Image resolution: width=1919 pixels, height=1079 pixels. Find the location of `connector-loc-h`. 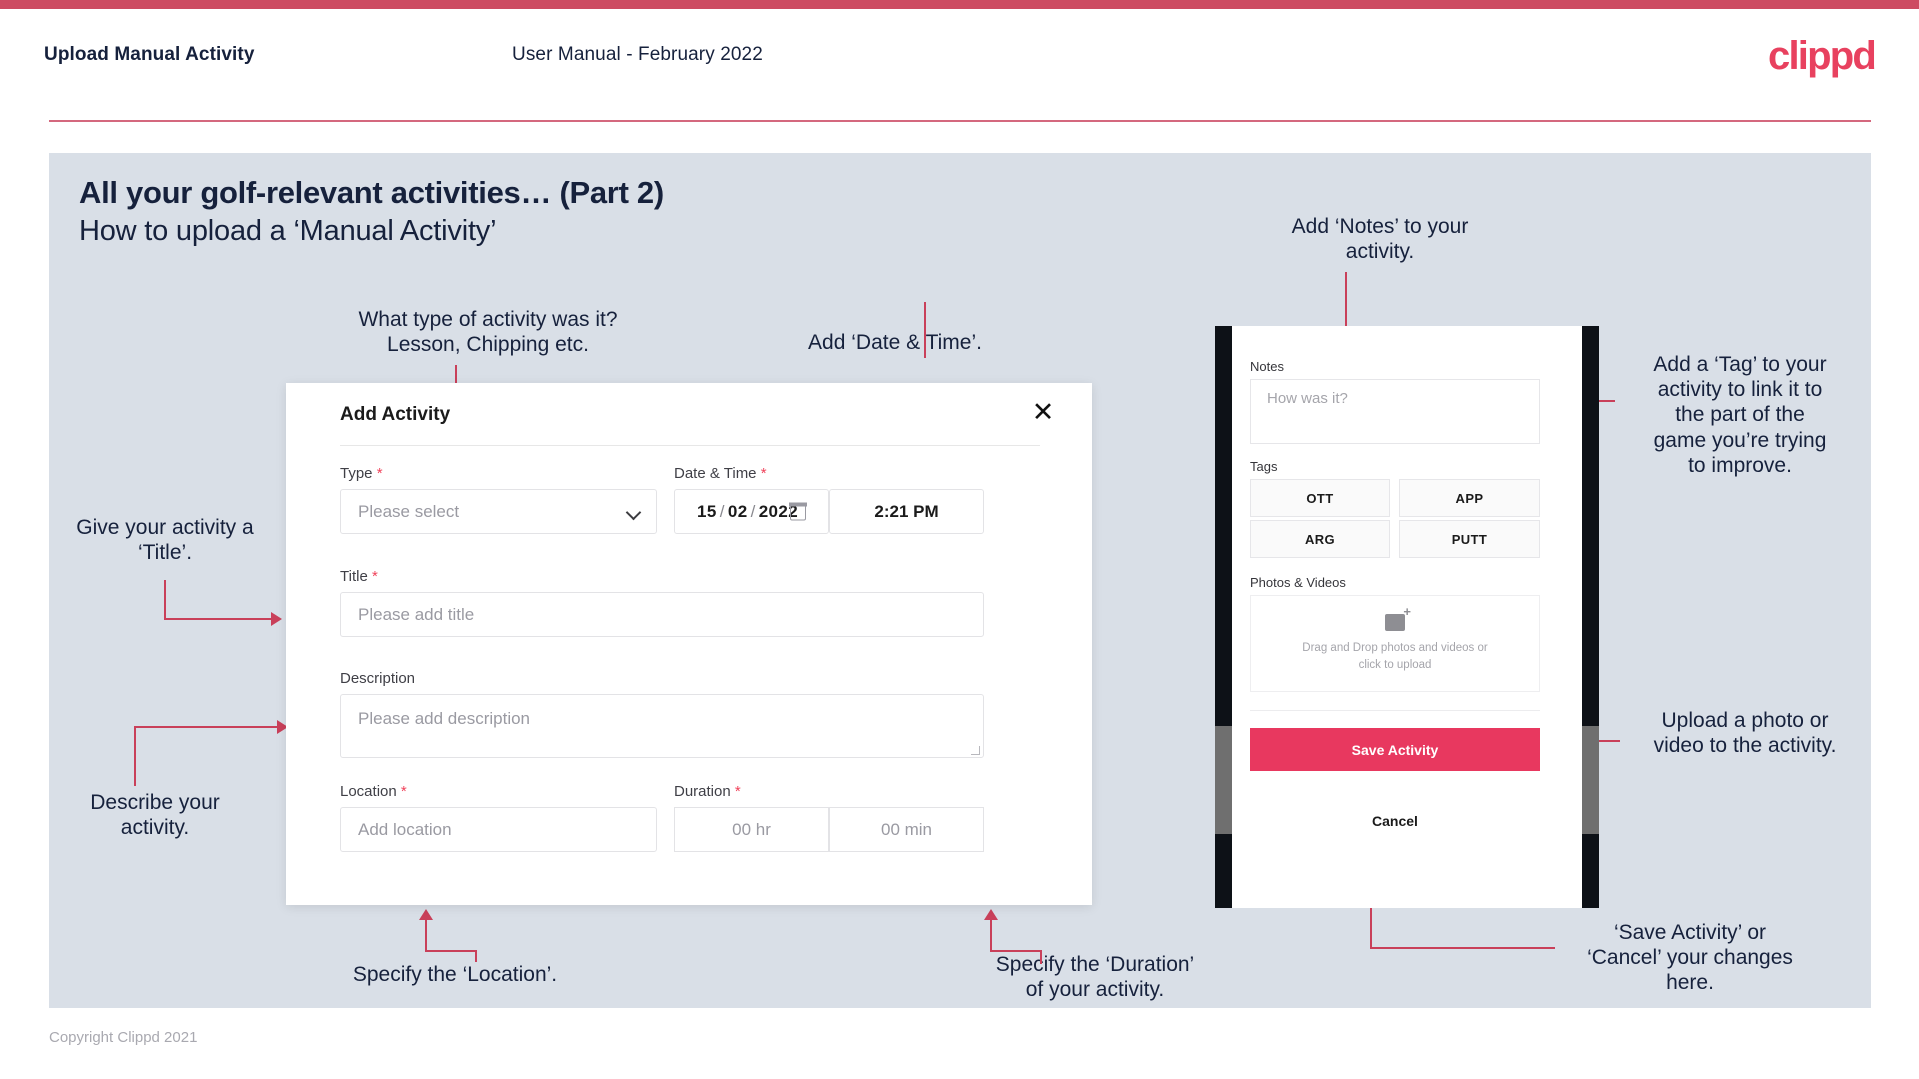

connector-loc-h is located at coordinates (451, 951).